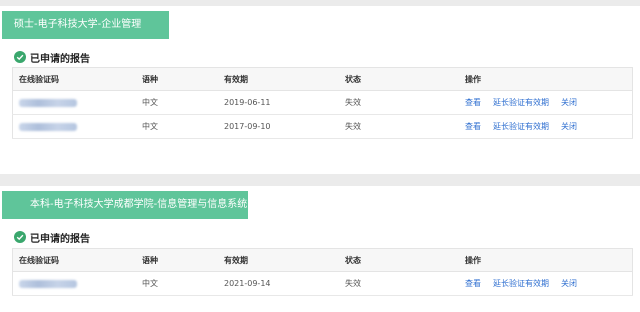 This screenshot has width=640, height=312. I want to click on table-row: 中文 2021-09-14 失效 查看 延长验证有效期 关闭, so click(322, 283).